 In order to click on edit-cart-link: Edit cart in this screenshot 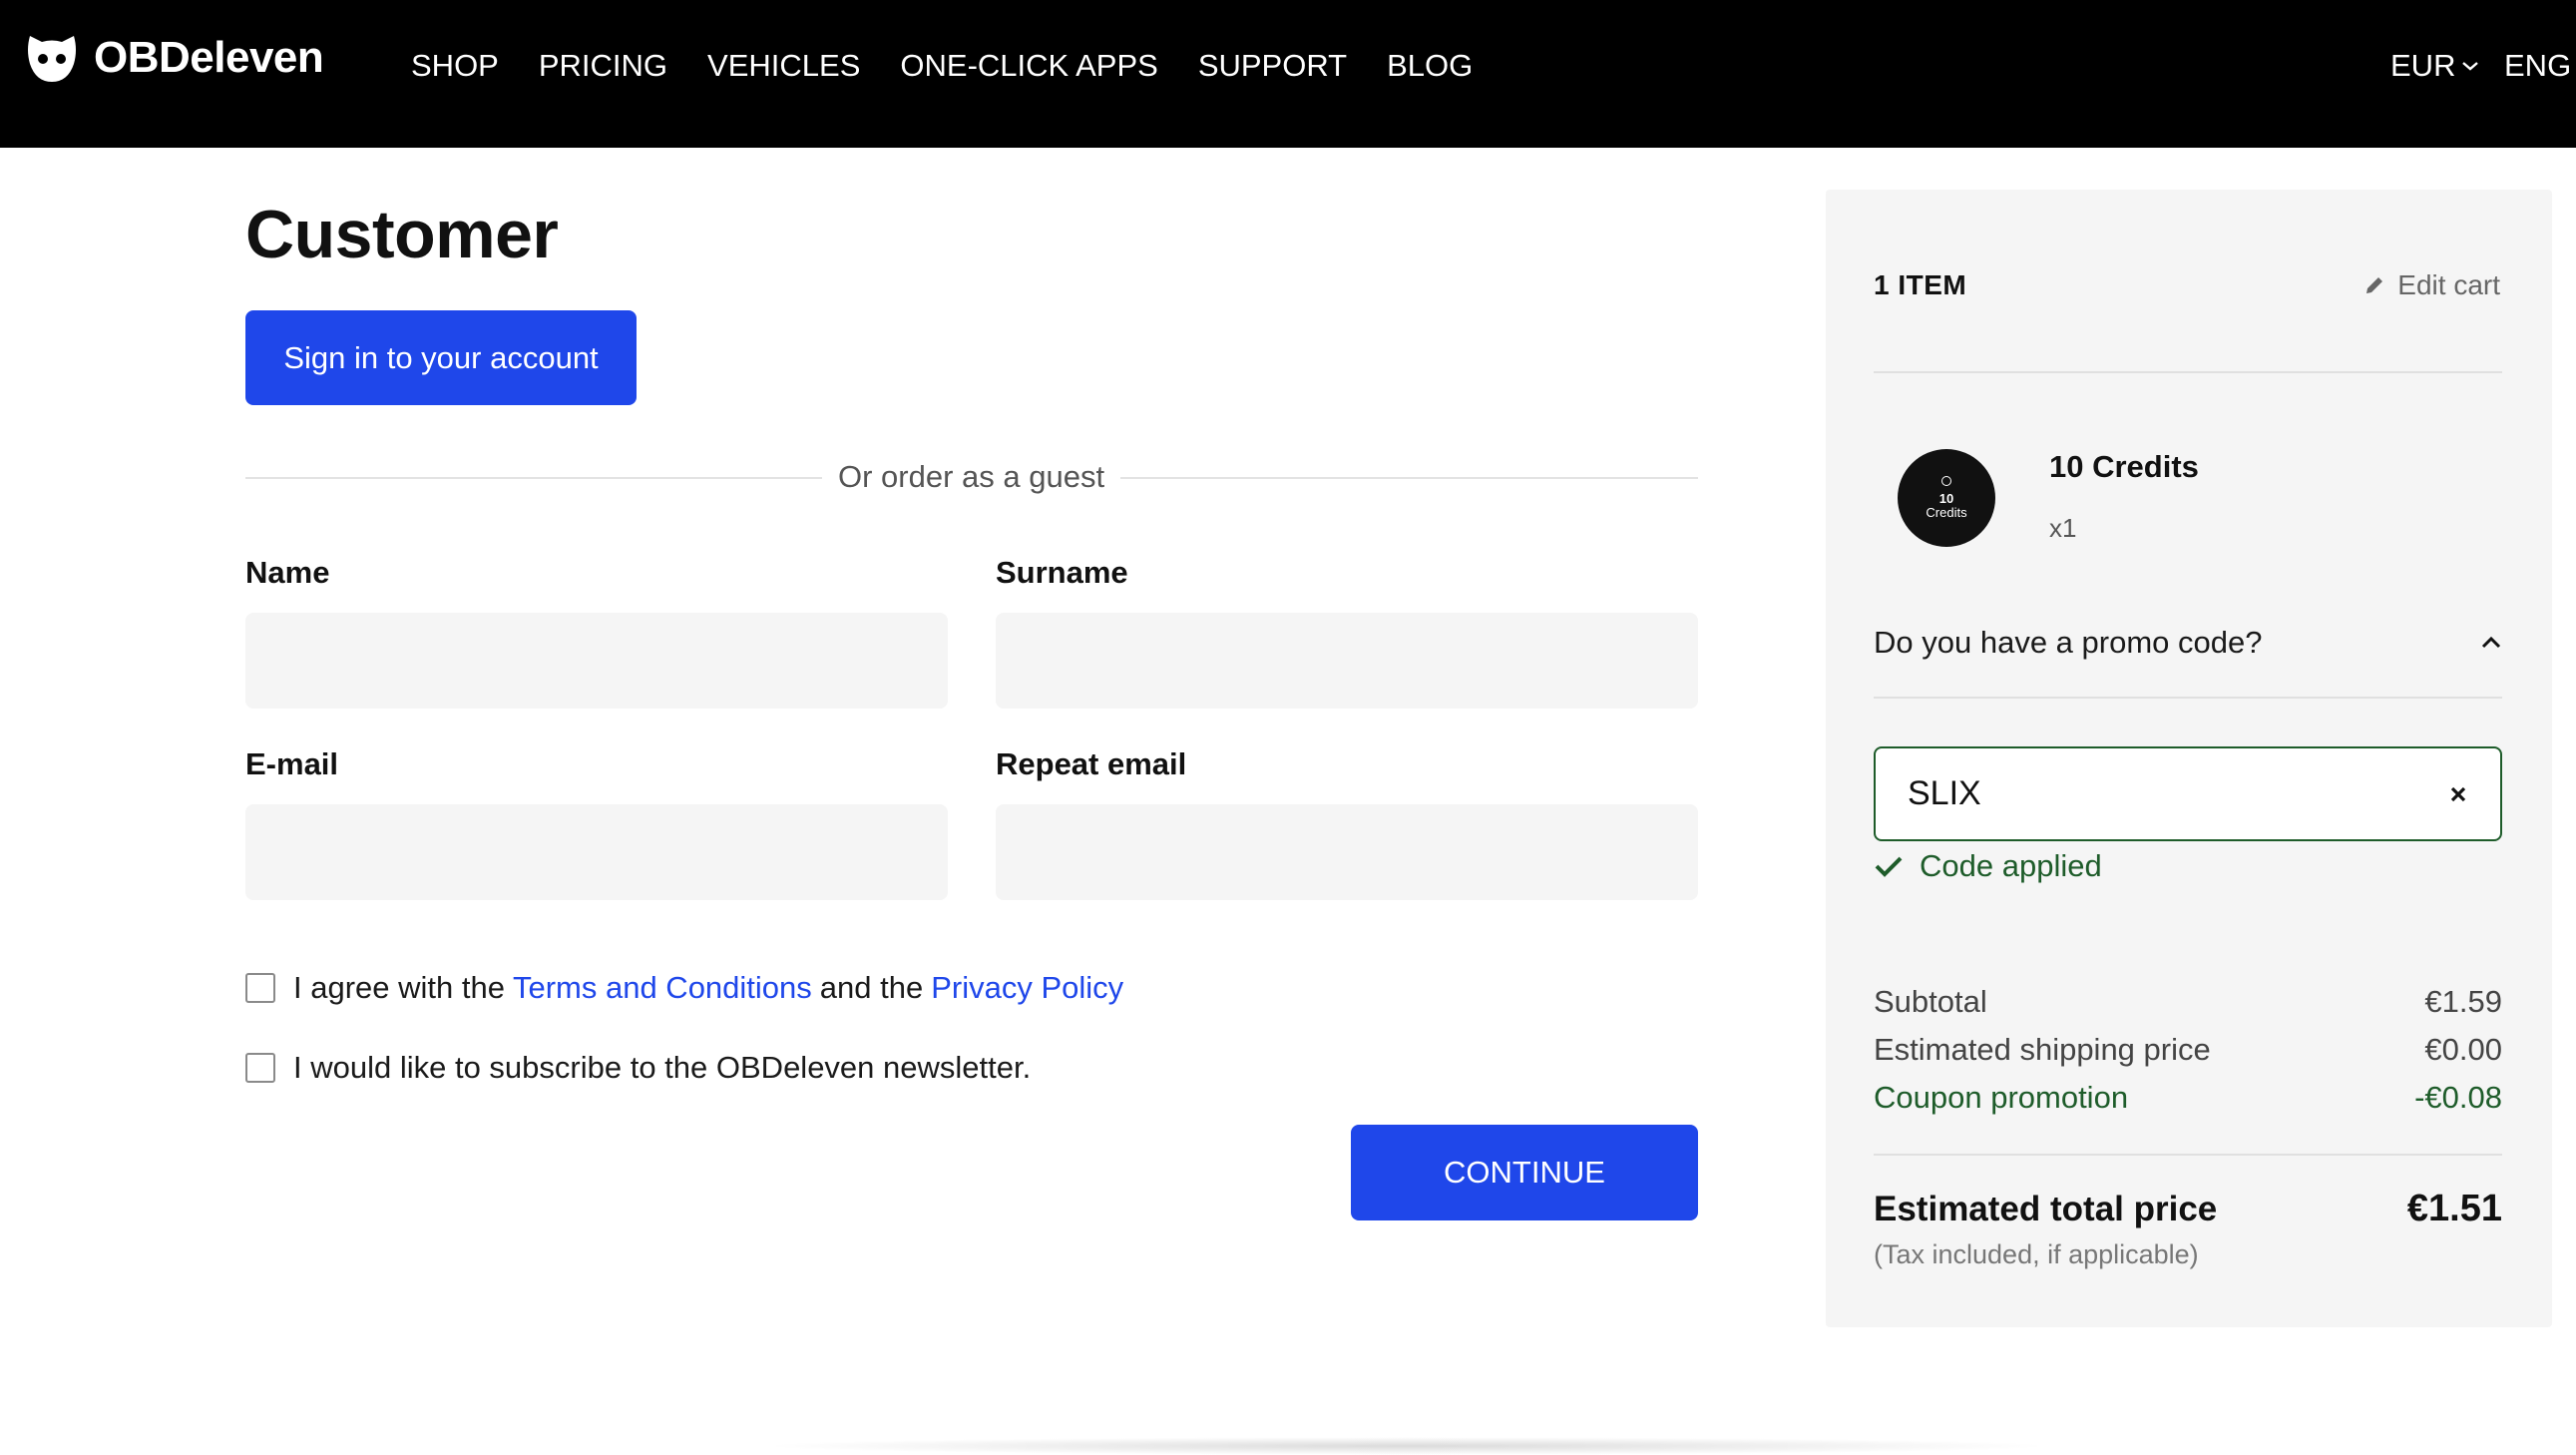, I will do `click(2431, 285)`.